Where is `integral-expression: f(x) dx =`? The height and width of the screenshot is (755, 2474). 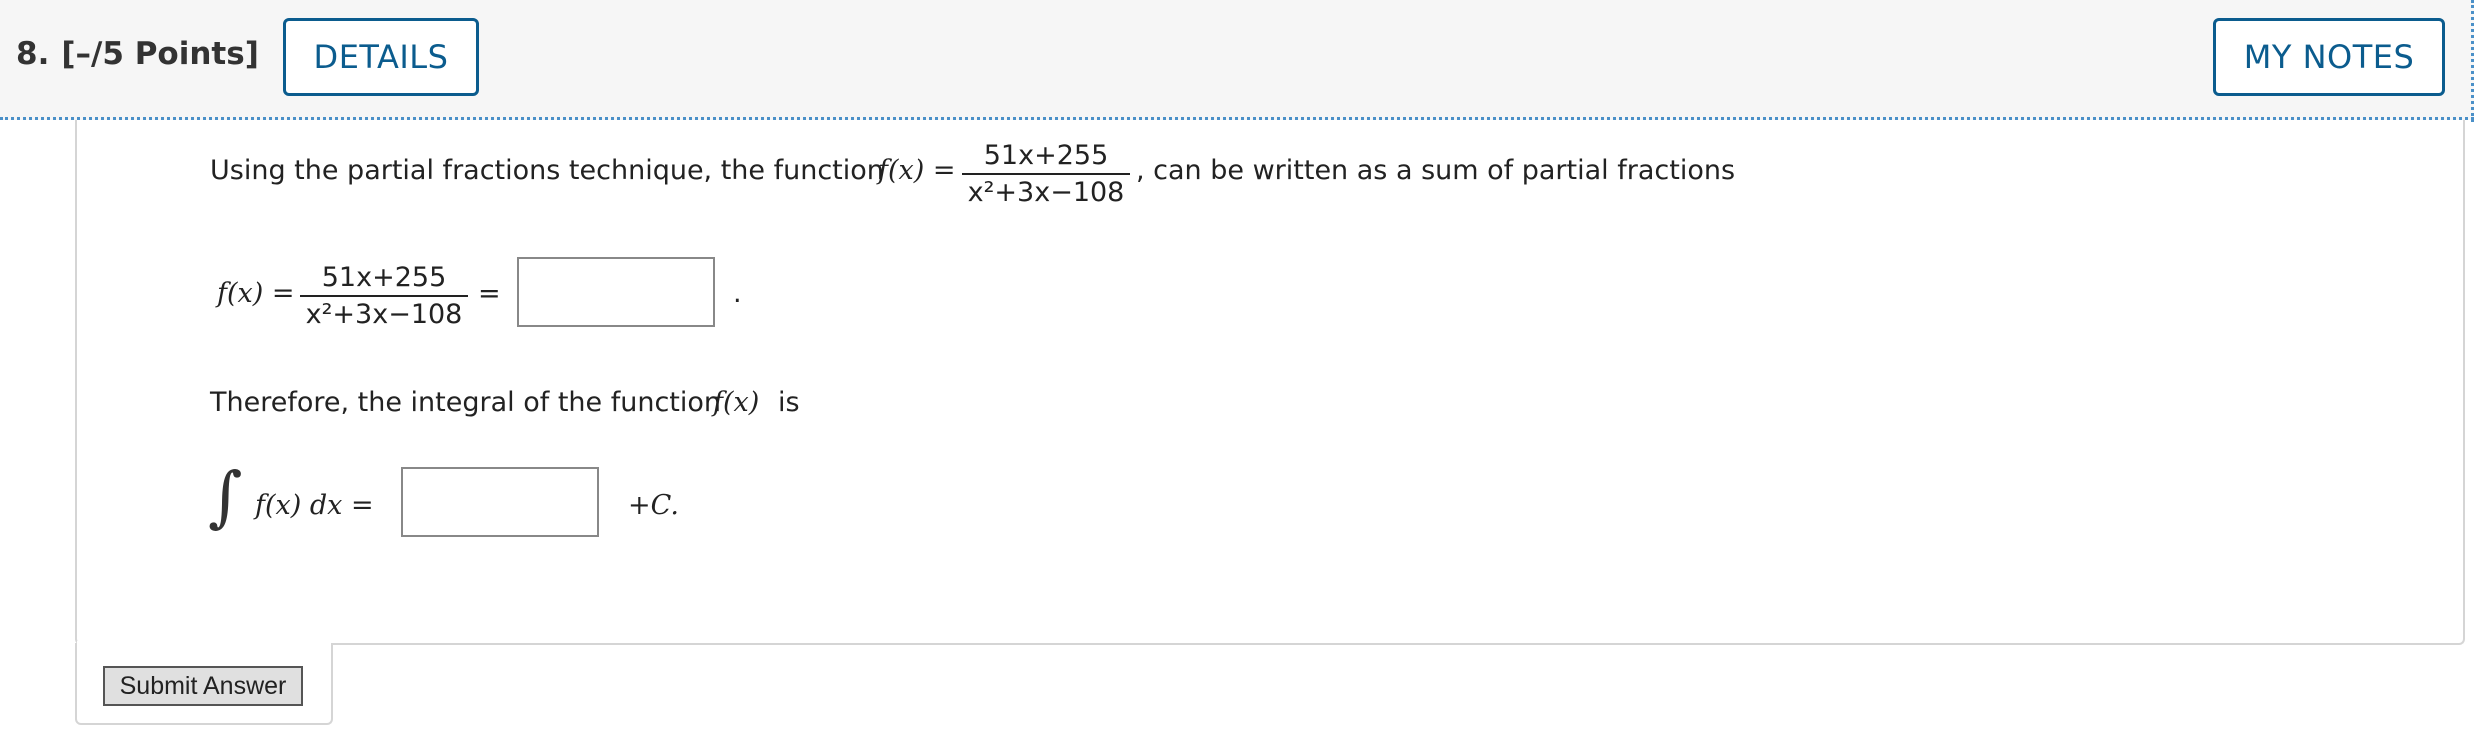 integral-expression: f(x) dx = is located at coordinates (314, 505).